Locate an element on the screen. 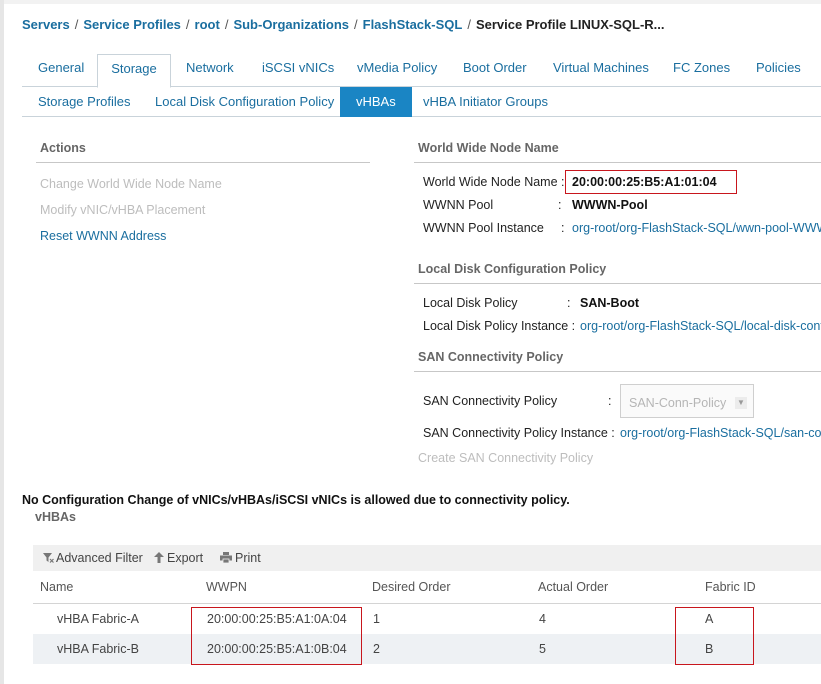  advanced-filter-button: Advanced Filter is located at coordinates (93, 558).